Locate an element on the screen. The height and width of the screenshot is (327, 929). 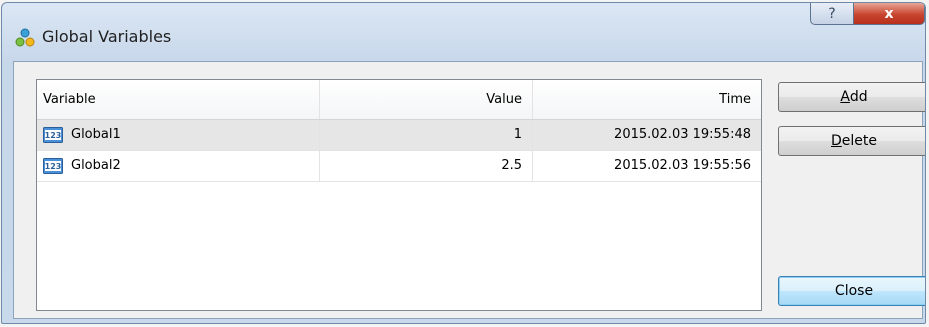
variable-cell: 123 Global2 is located at coordinates (178, 166).